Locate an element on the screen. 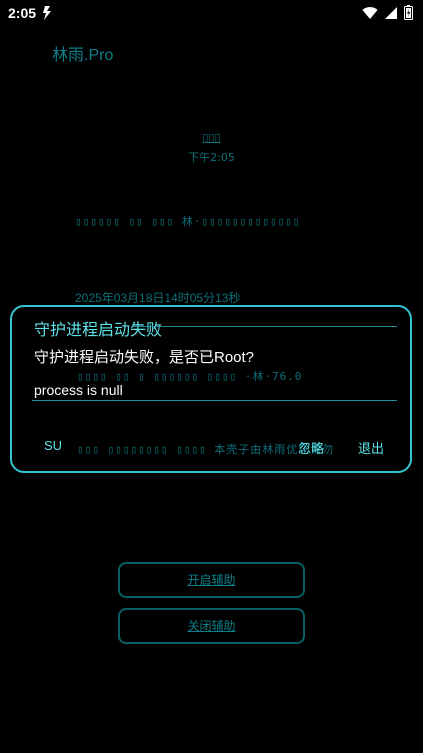 The width and height of the screenshot is (423, 753). ignore-button: 忽略 is located at coordinates (311, 447).